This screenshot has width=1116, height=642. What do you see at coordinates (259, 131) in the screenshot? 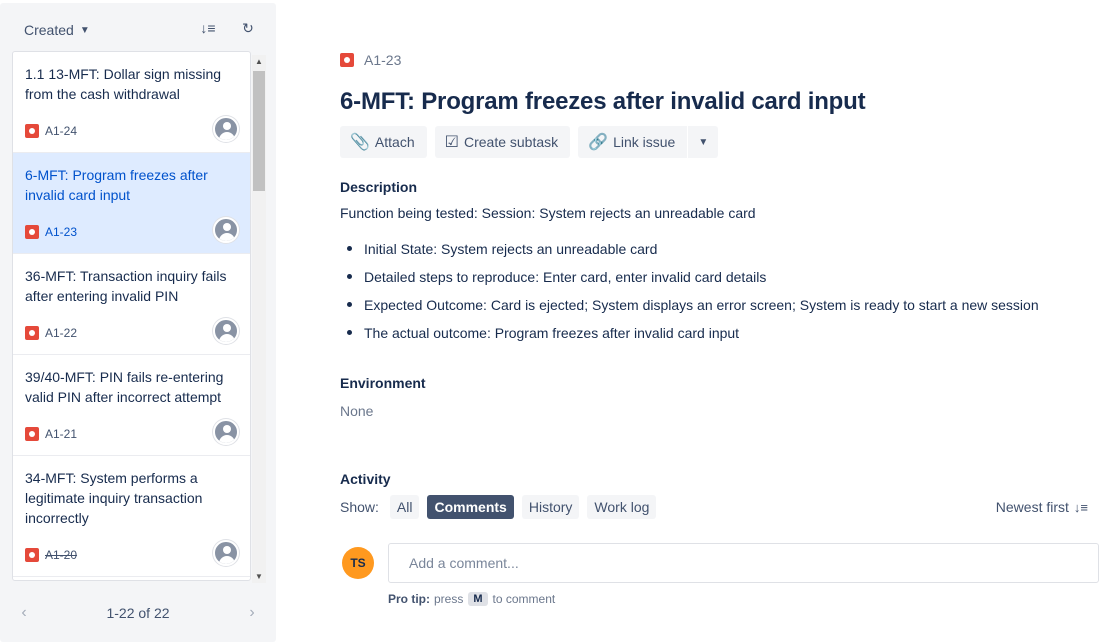
I see `scroll-thumb` at bounding box center [259, 131].